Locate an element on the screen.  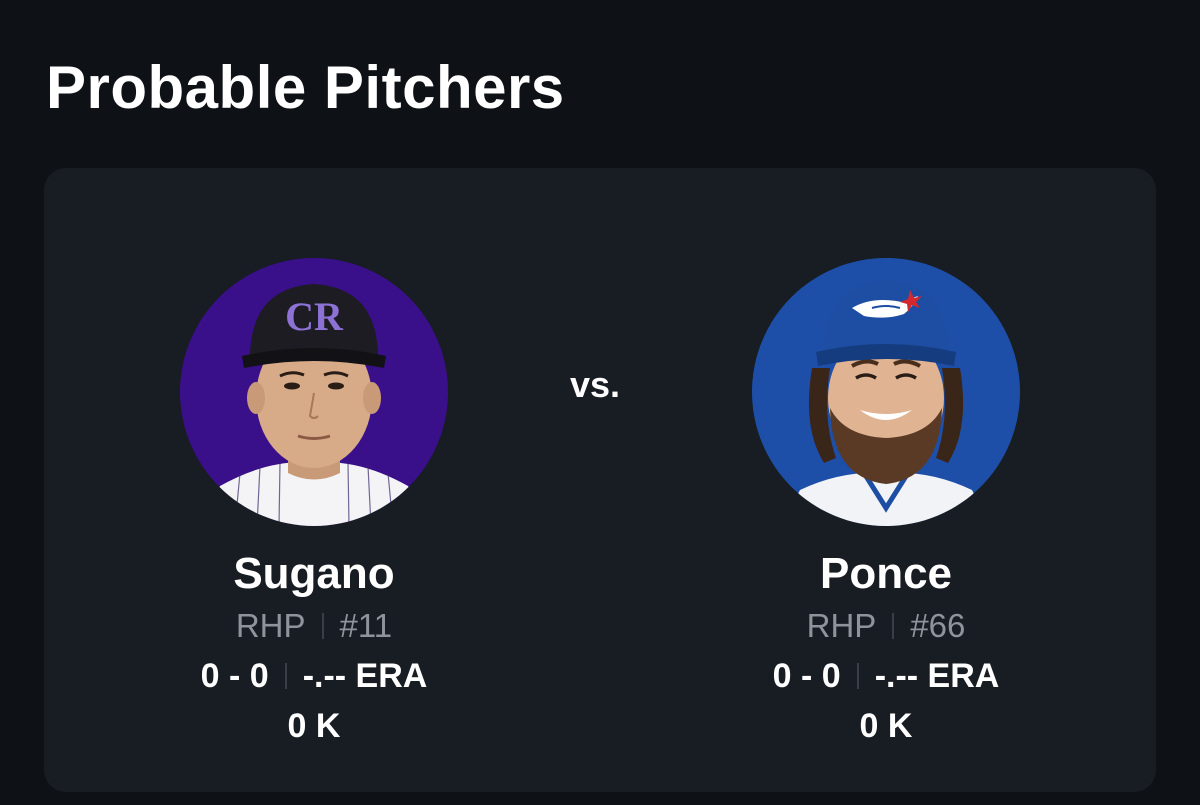
vs-label: vs. is located at coordinates (595, 384).